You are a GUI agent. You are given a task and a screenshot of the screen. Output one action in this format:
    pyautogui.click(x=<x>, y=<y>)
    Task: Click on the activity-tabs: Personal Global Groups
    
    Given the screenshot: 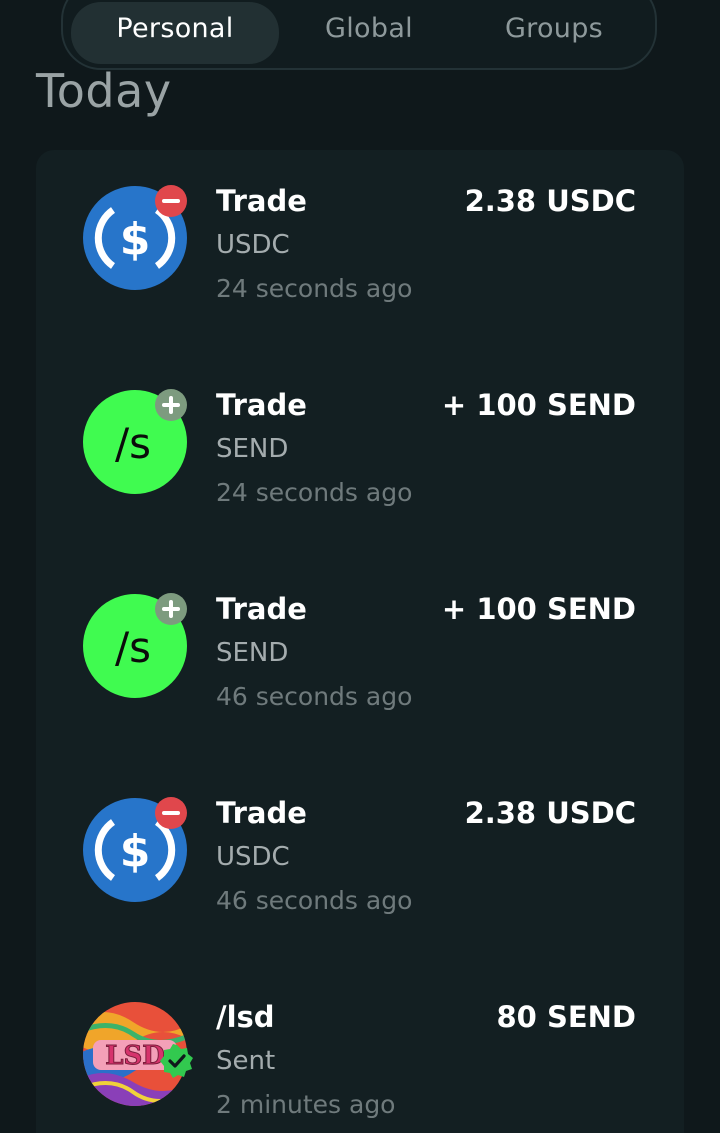 What is the action you would take?
    pyautogui.click(x=359, y=35)
    